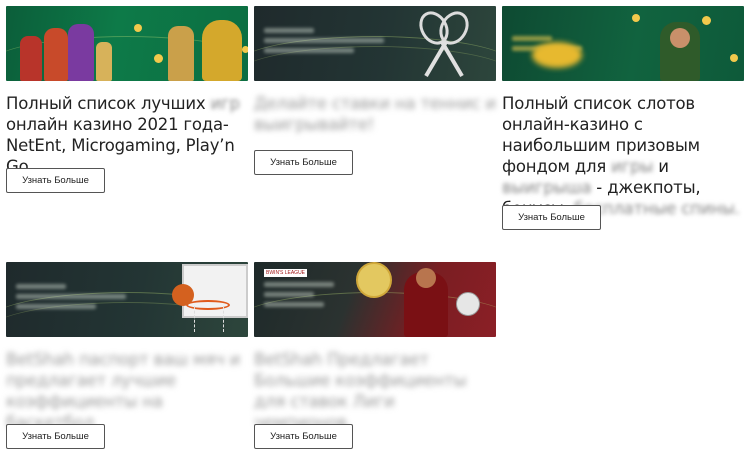  Describe the element at coordinates (623, 43) in the screenshot. I see `slots-banner` at that location.